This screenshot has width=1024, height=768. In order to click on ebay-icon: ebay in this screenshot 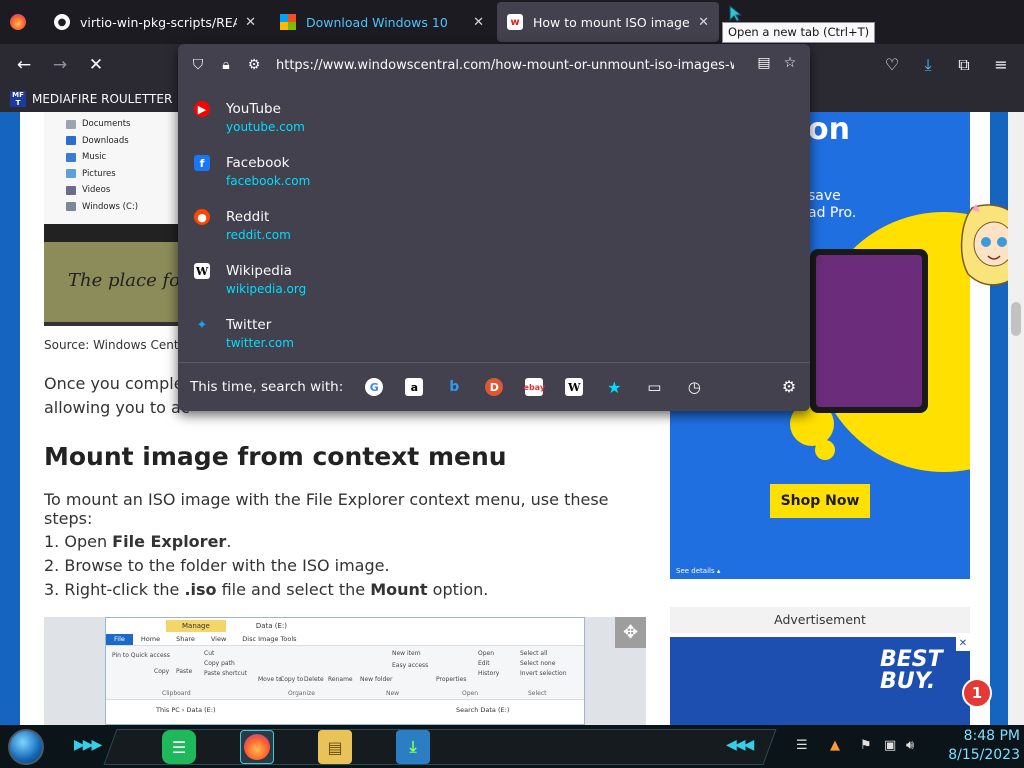, I will do `click(534, 387)`.